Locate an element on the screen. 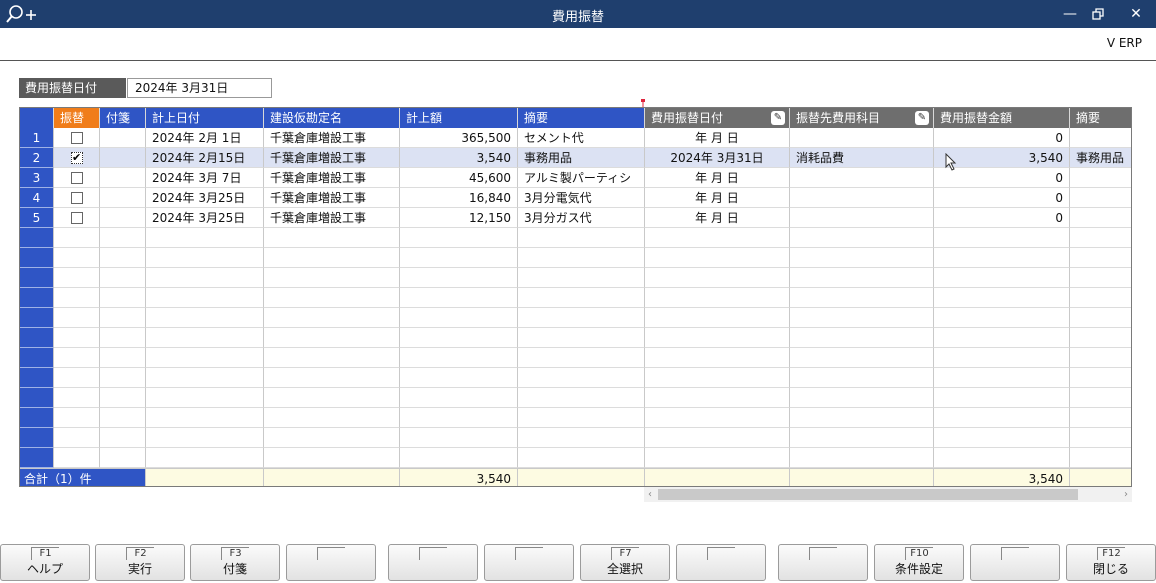  function-key-12: F12 閉じる is located at coordinates (1111, 562).